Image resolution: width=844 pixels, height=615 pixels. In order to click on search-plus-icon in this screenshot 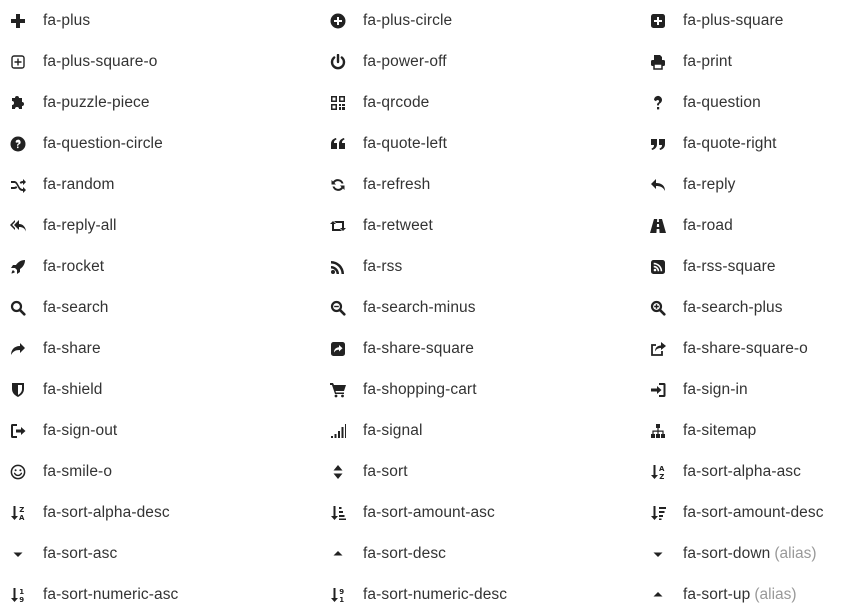, I will do `click(658, 308)`.